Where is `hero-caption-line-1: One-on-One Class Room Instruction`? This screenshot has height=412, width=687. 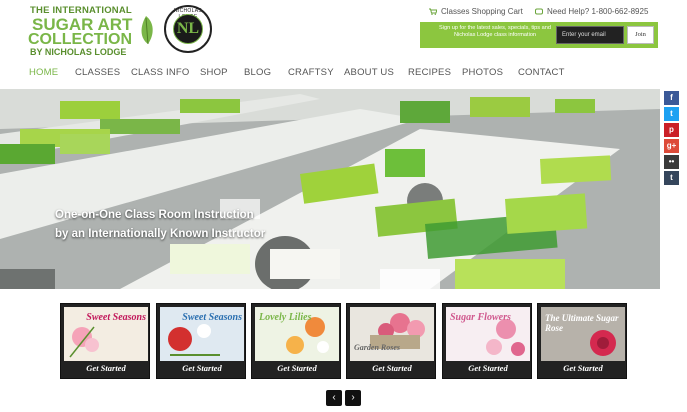
hero-caption-line-1: One-on-One Class Room Instruction is located at coordinates (154, 215).